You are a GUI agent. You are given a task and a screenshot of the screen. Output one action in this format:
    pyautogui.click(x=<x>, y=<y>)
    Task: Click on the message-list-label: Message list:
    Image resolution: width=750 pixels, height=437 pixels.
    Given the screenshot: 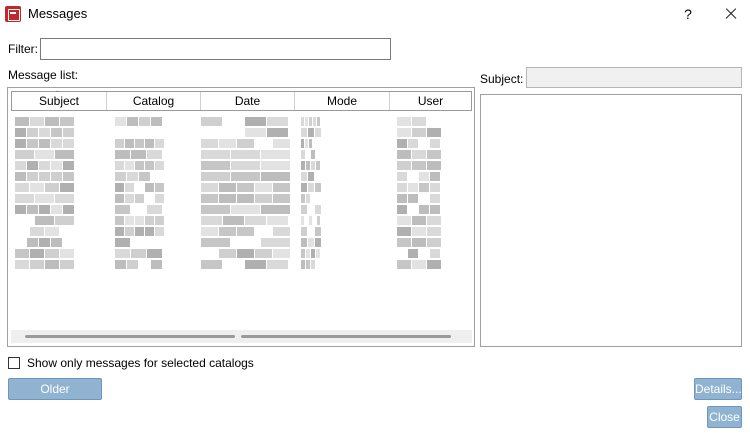 What is the action you would take?
    pyautogui.click(x=43, y=75)
    